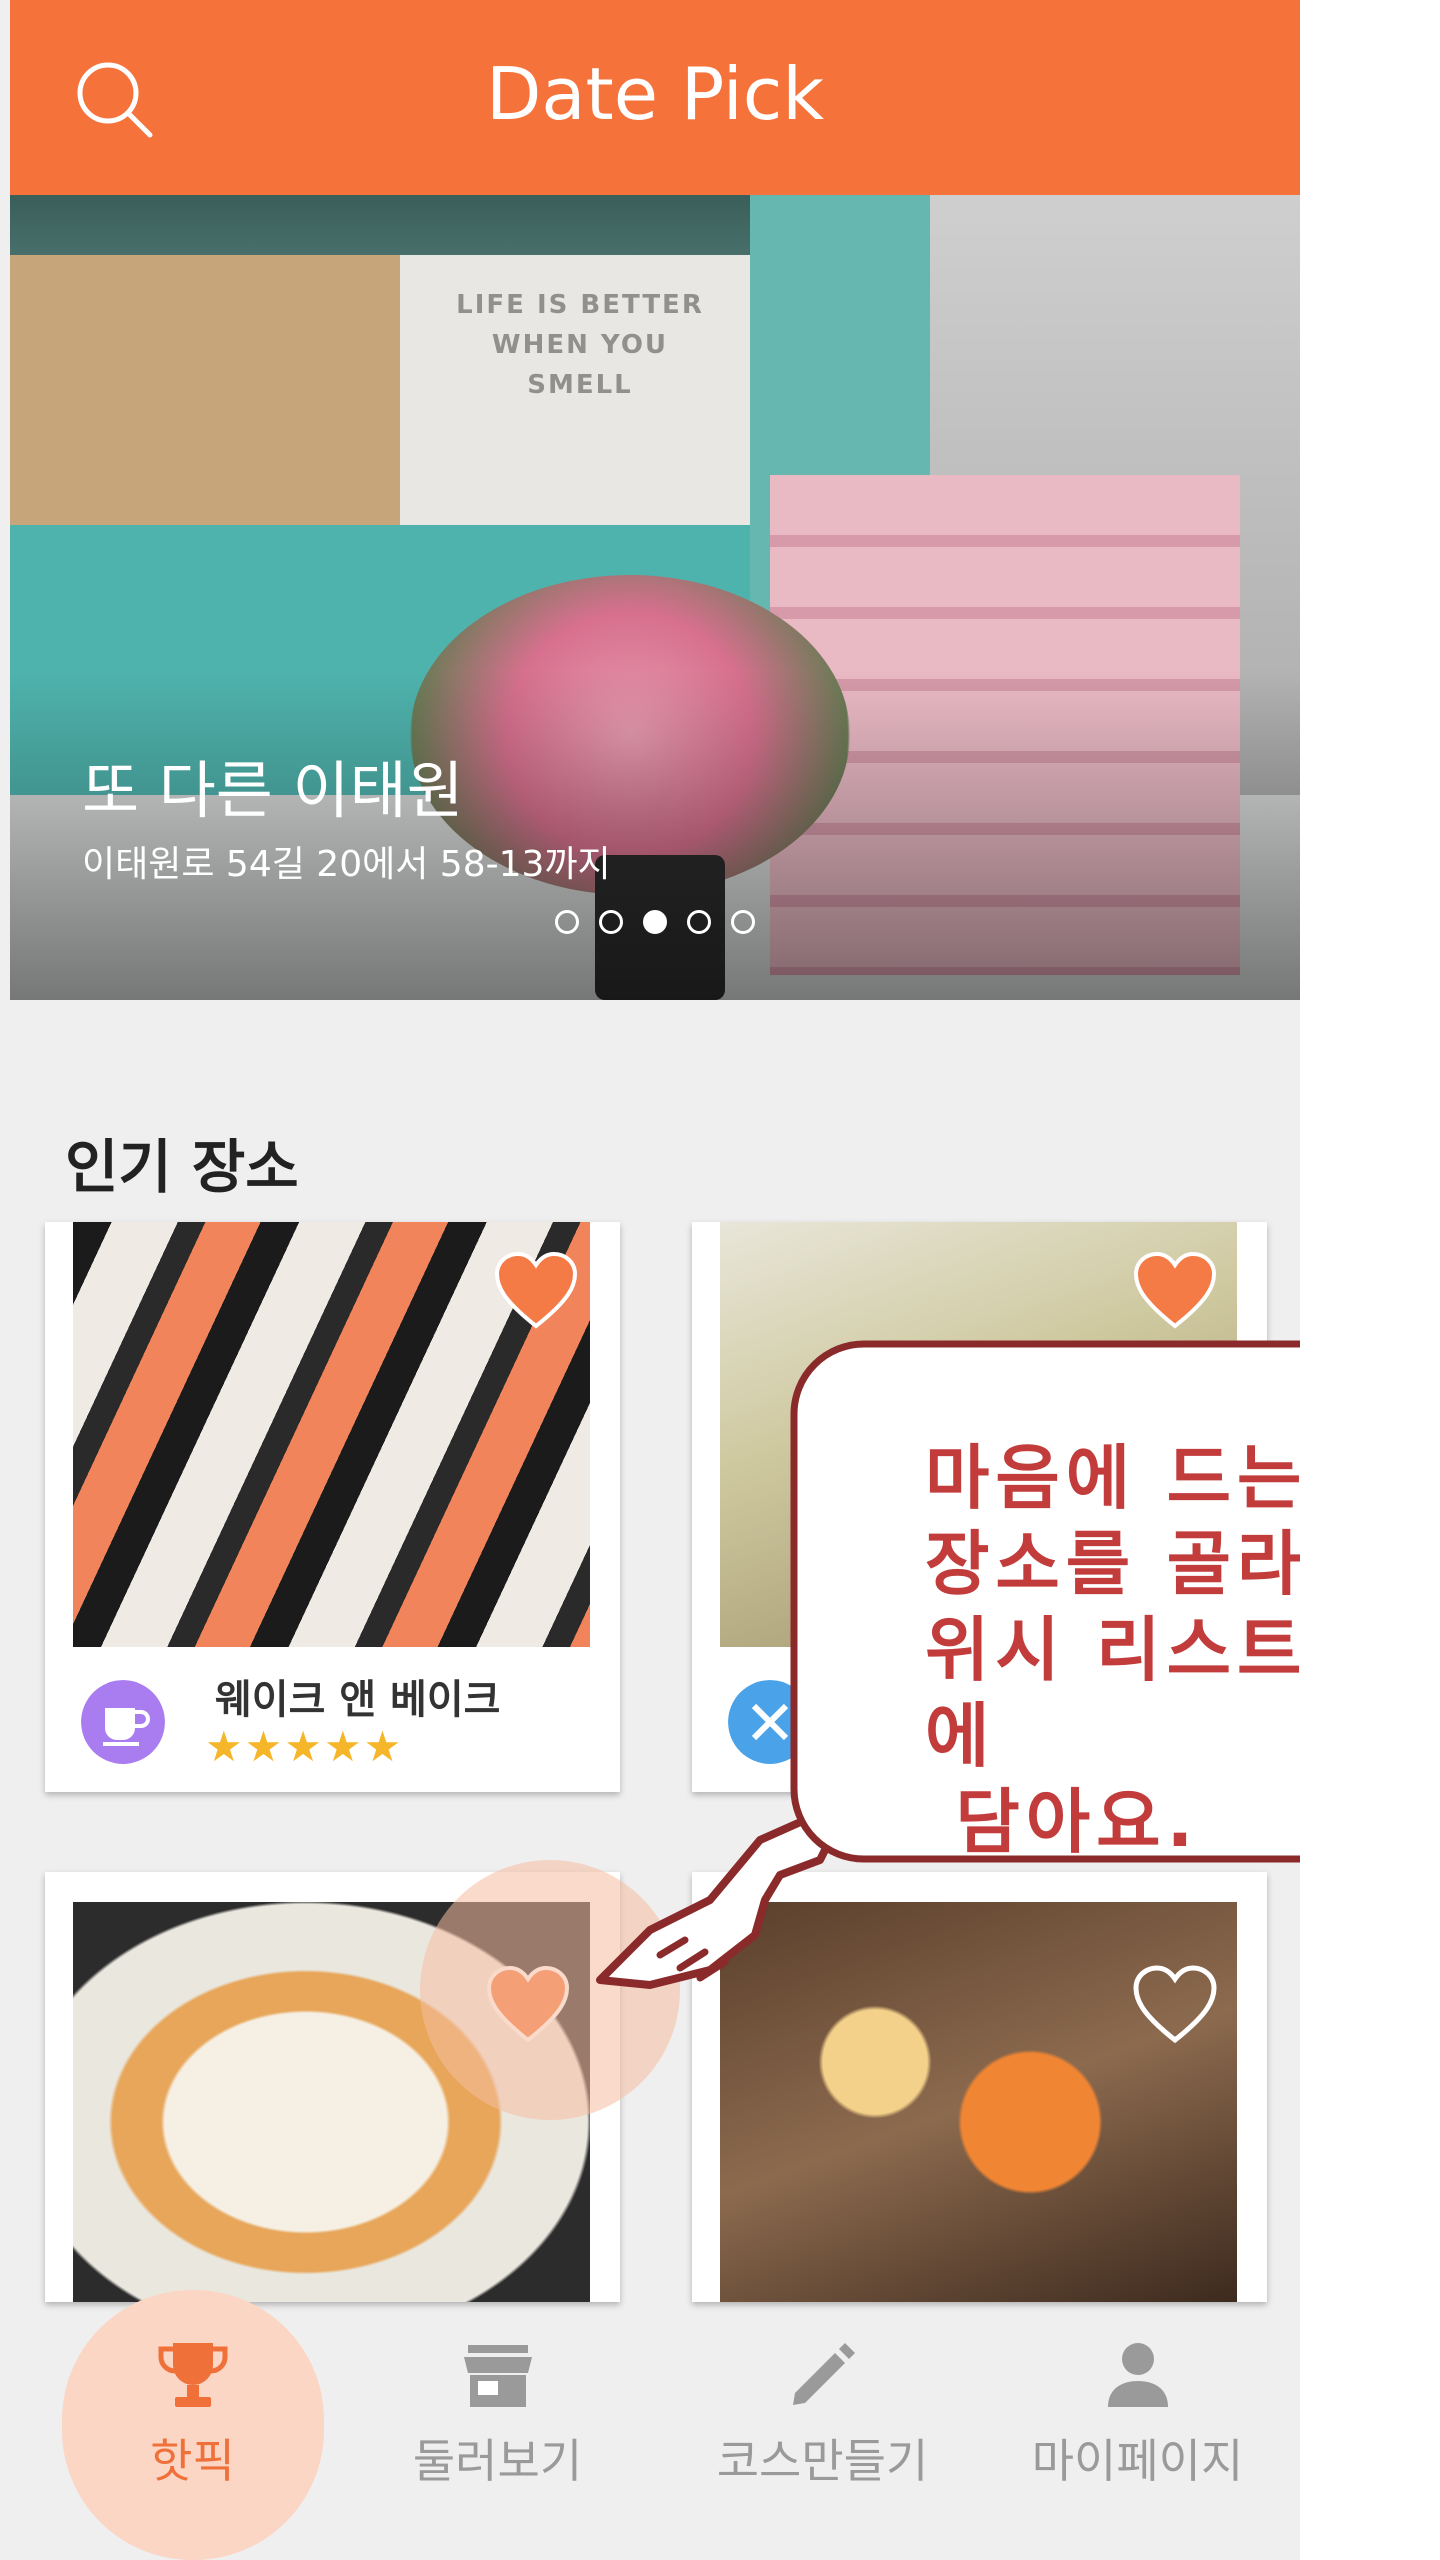 Image resolution: width=1440 pixels, height=2560 pixels. I want to click on nav-label: 핫픽, so click(192, 2461).